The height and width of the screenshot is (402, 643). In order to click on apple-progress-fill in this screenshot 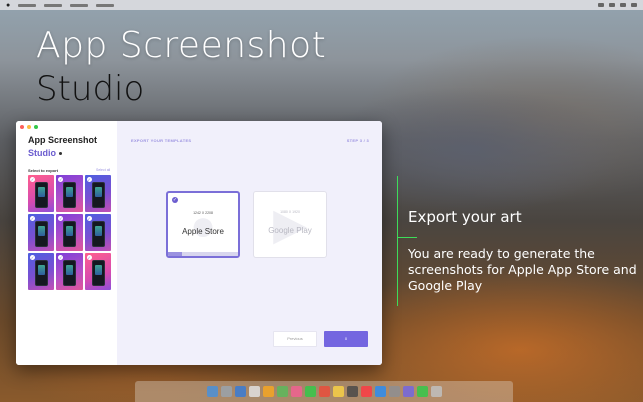, I will do `click(175, 254)`.